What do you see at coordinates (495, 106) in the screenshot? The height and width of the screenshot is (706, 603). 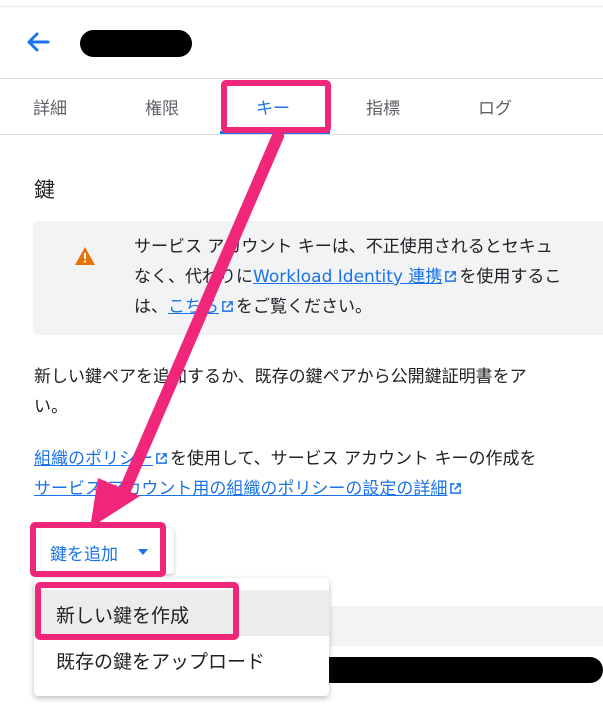 I see `tab-logs: ログ` at bounding box center [495, 106].